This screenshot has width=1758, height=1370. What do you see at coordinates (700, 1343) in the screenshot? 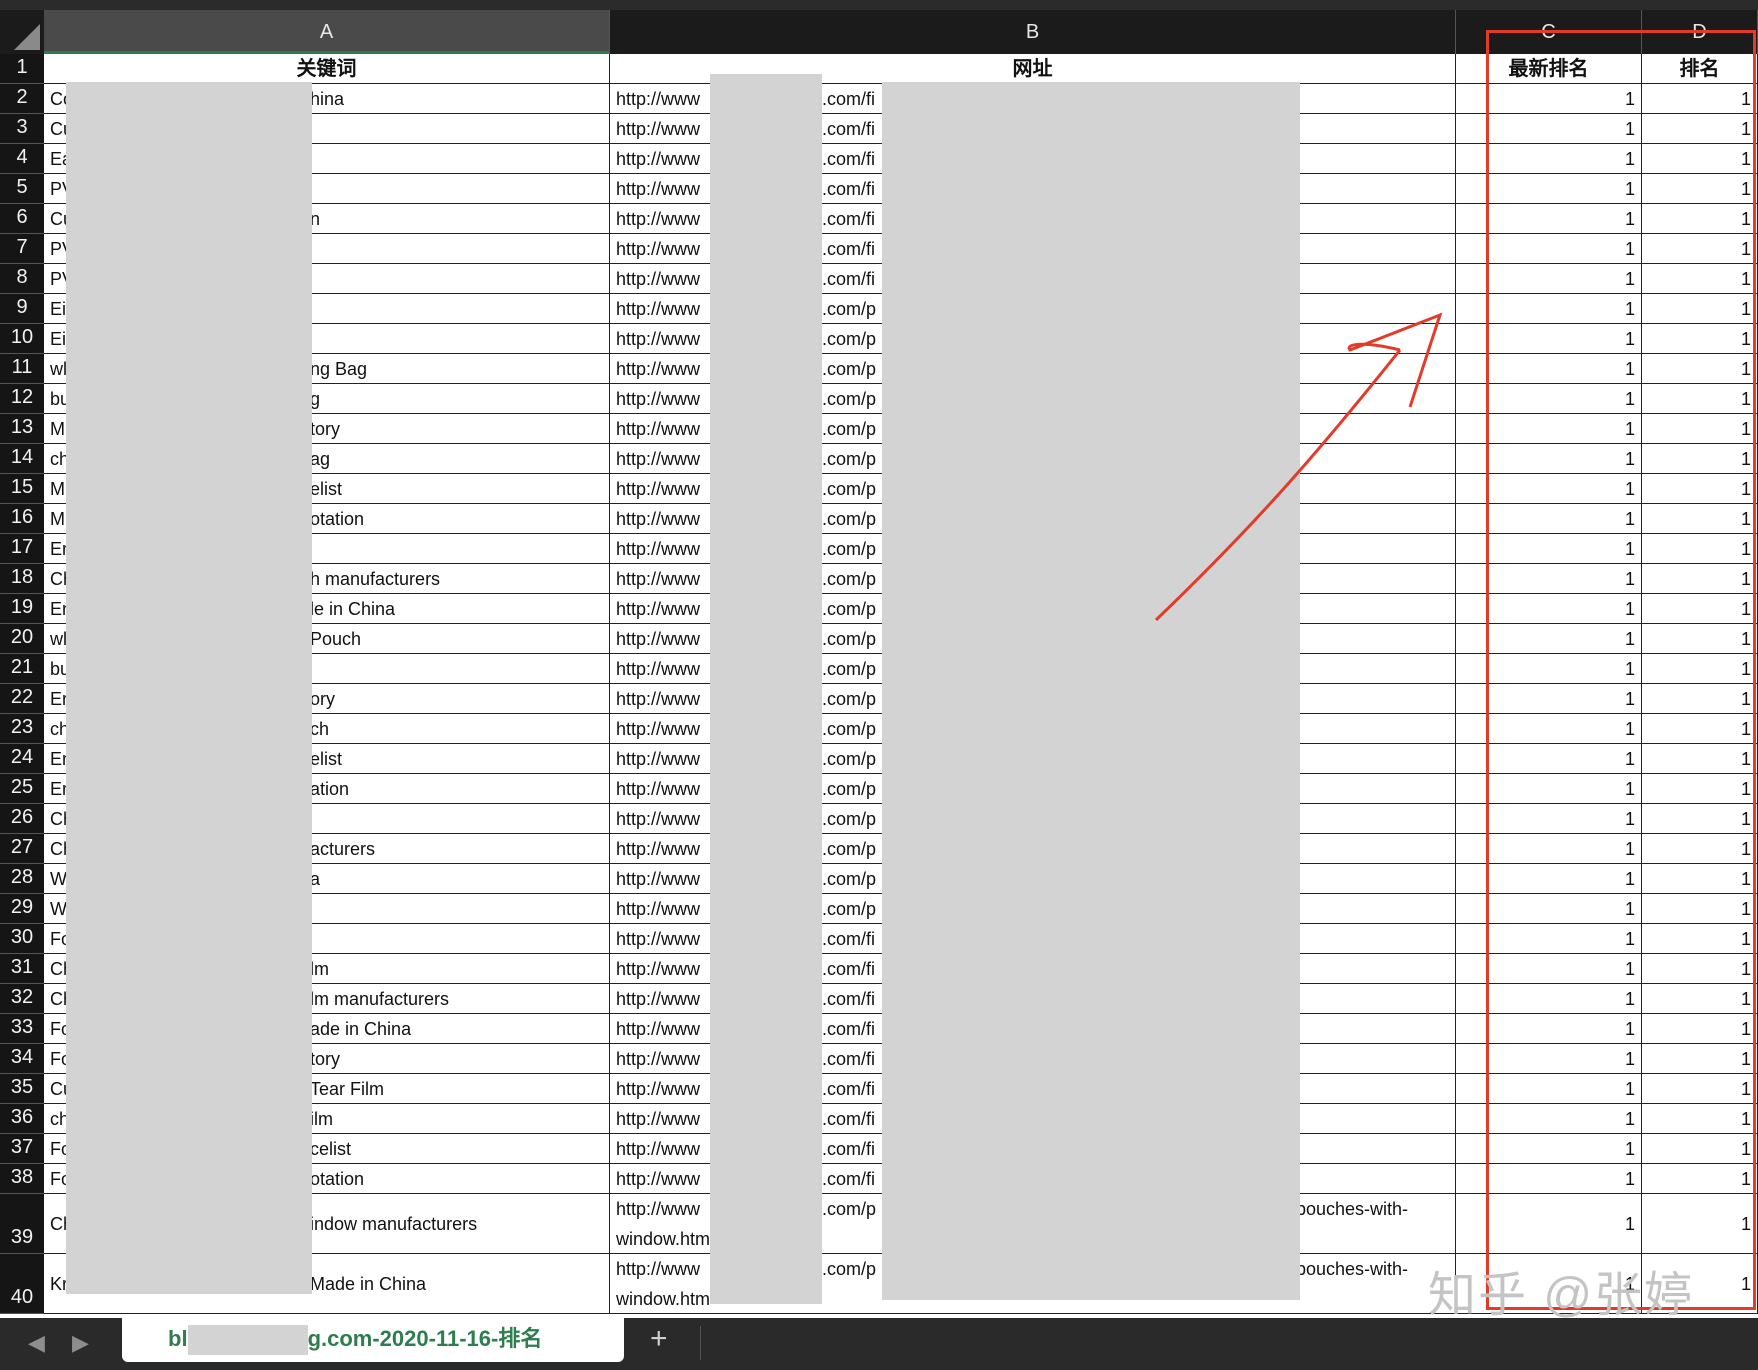
I see `tab-separator` at bounding box center [700, 1343].